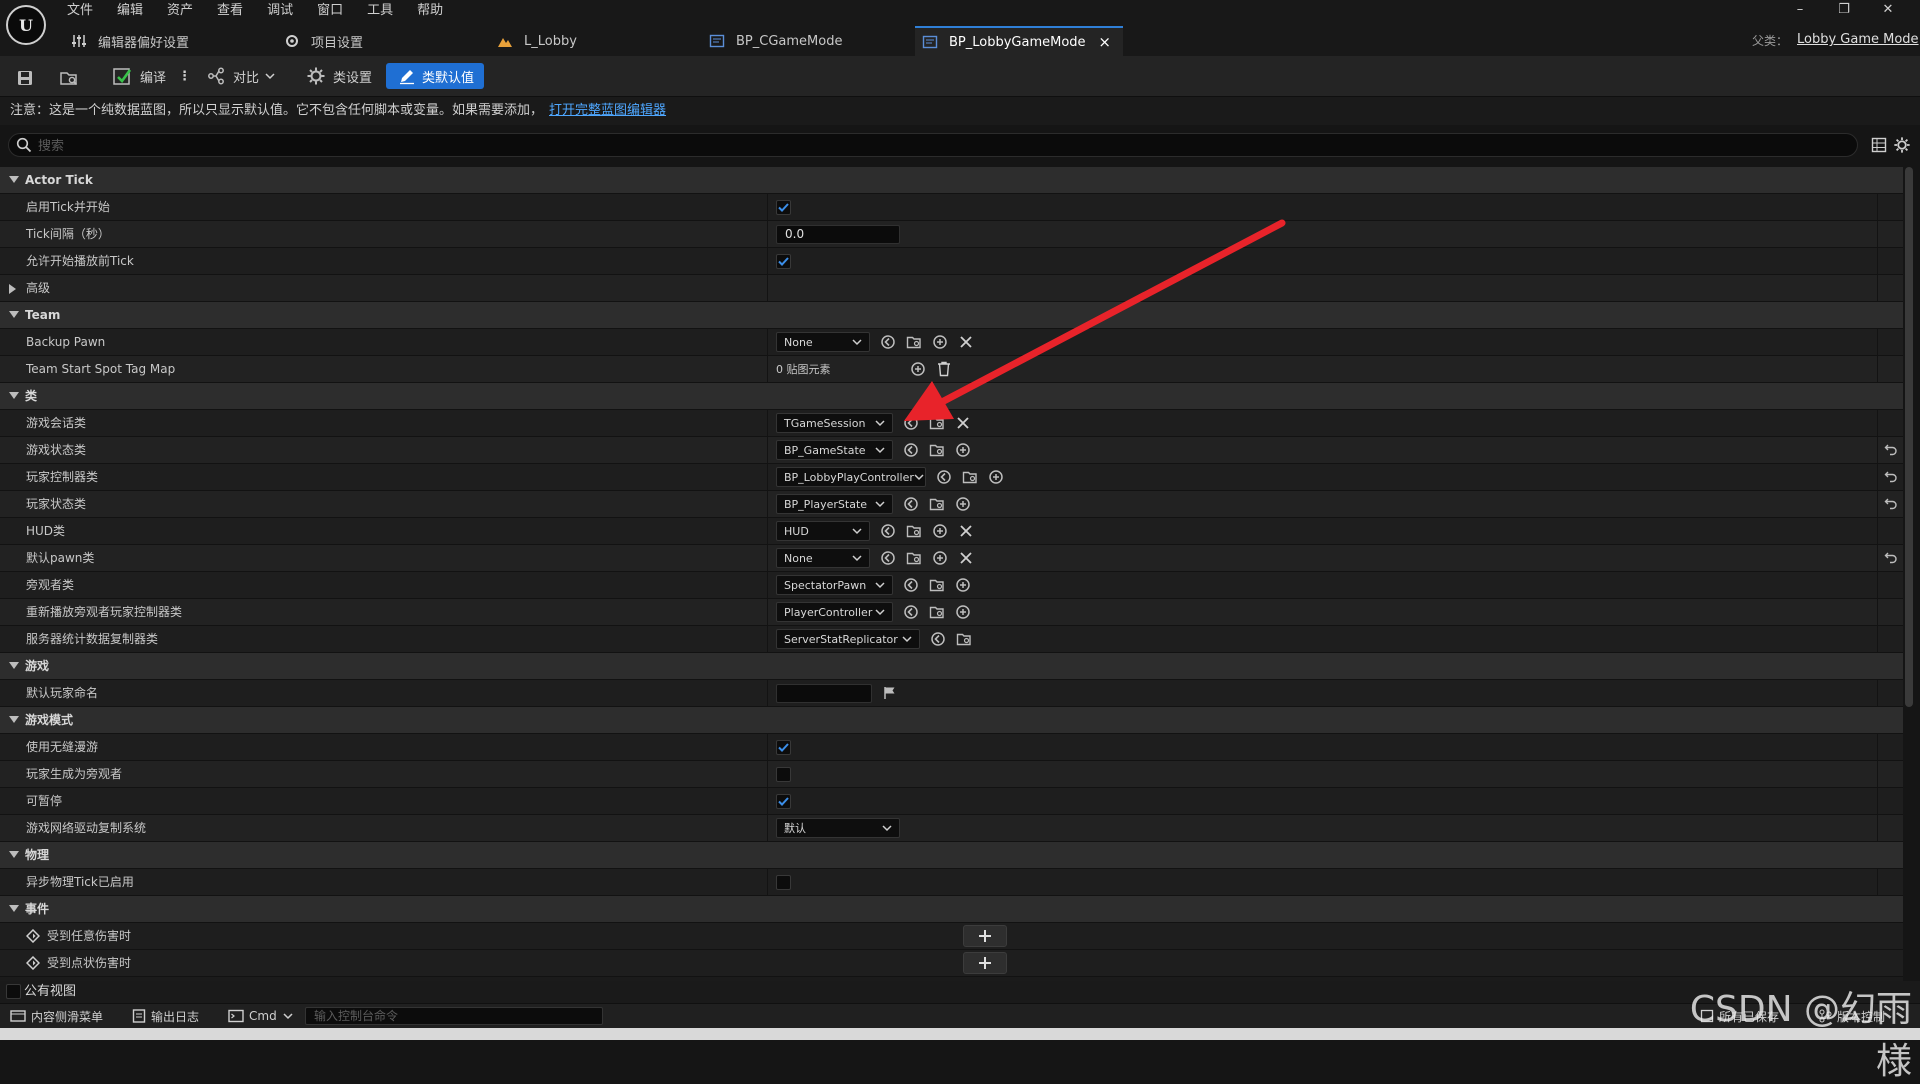 This screenshot has height=1084, width=1920. Describe the element at coordinates (838, 828) in the screenshot. I see `net-replication-dropdown: 默认` at that location.